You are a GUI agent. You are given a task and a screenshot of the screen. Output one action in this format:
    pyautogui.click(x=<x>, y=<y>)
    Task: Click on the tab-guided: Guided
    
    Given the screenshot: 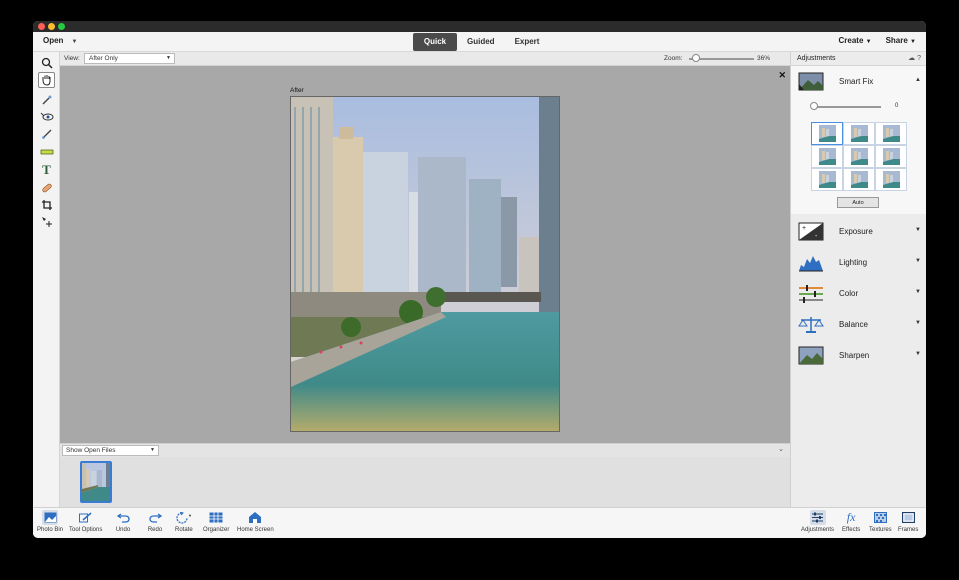 What is the action you would take?
    pyautogui.click(x=481, y=42)
    